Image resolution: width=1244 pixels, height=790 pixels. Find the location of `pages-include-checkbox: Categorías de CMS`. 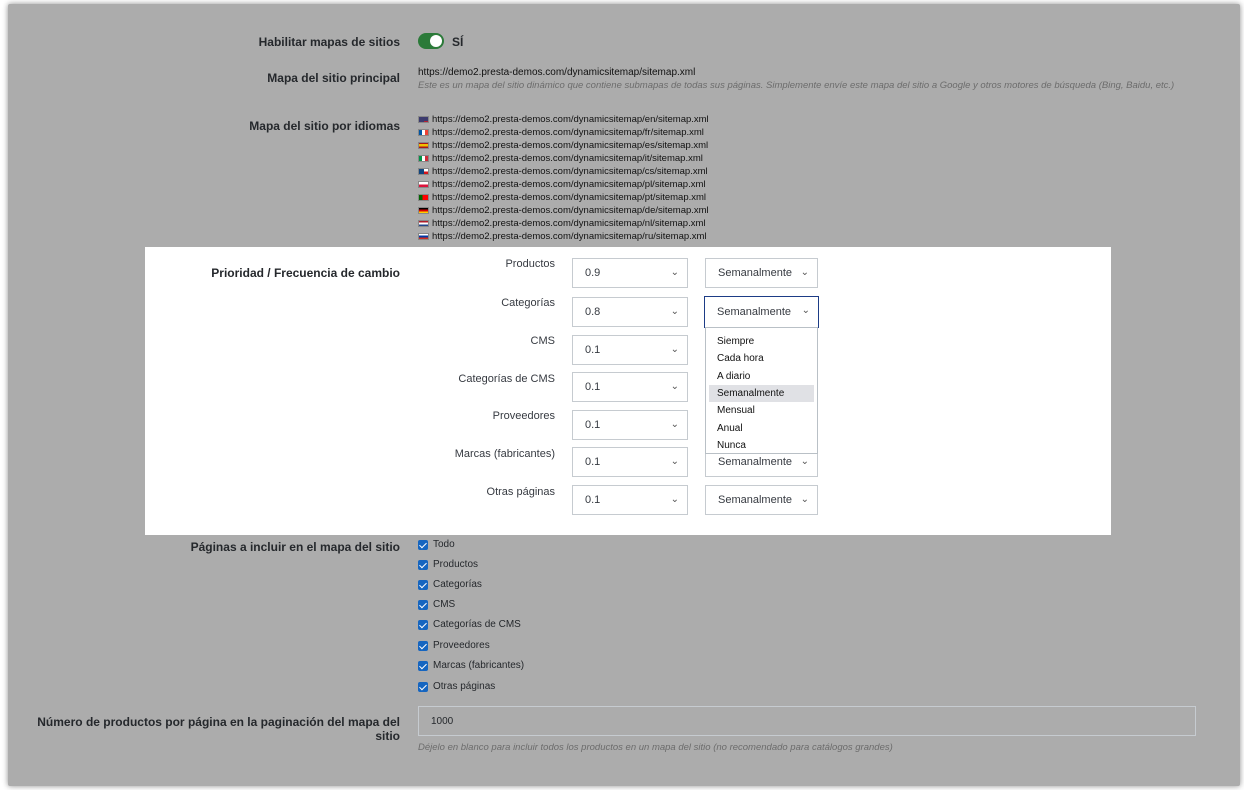

pages-include-checkbox: Categorías de CMS is located at coordinates (469, 624).